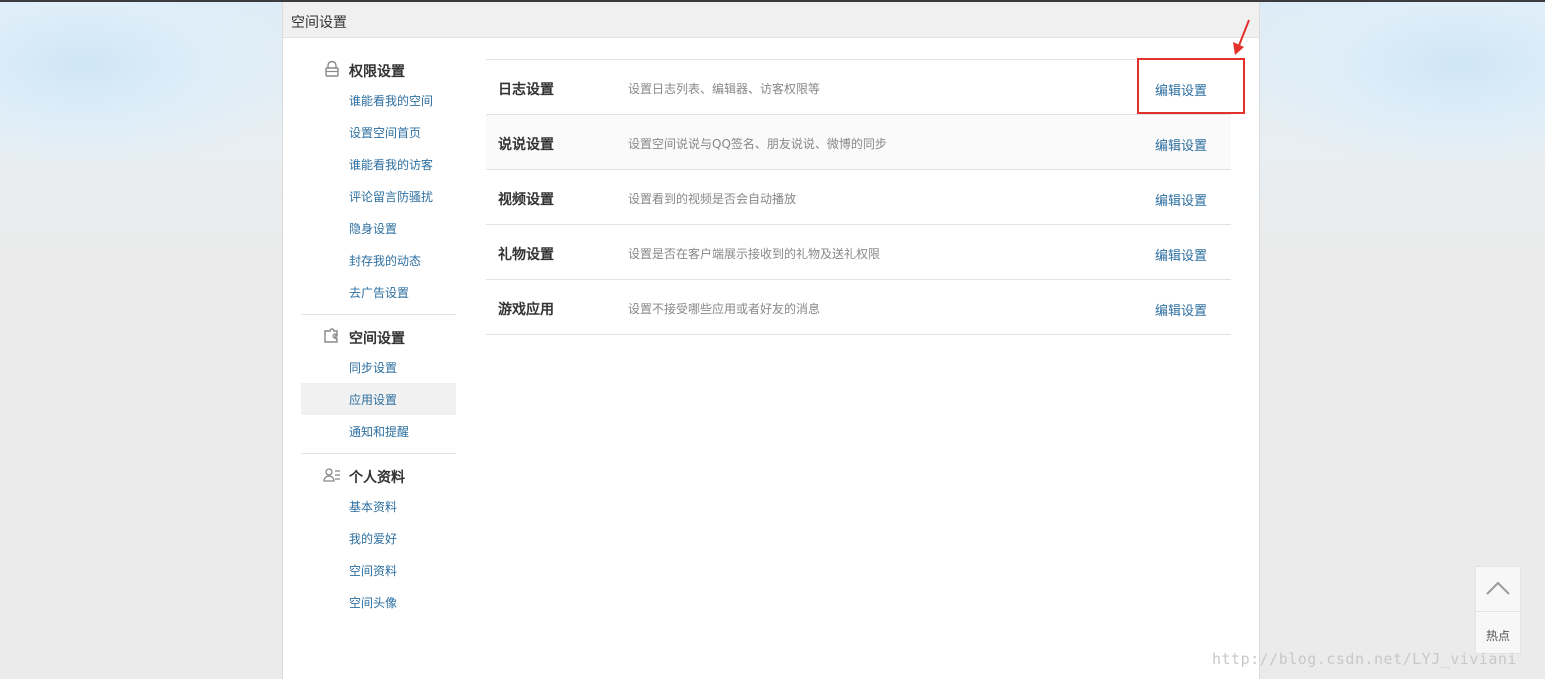 The width and height of the screenshot is (1545, 679). I want to click on lock-icon, so click(332, 68).